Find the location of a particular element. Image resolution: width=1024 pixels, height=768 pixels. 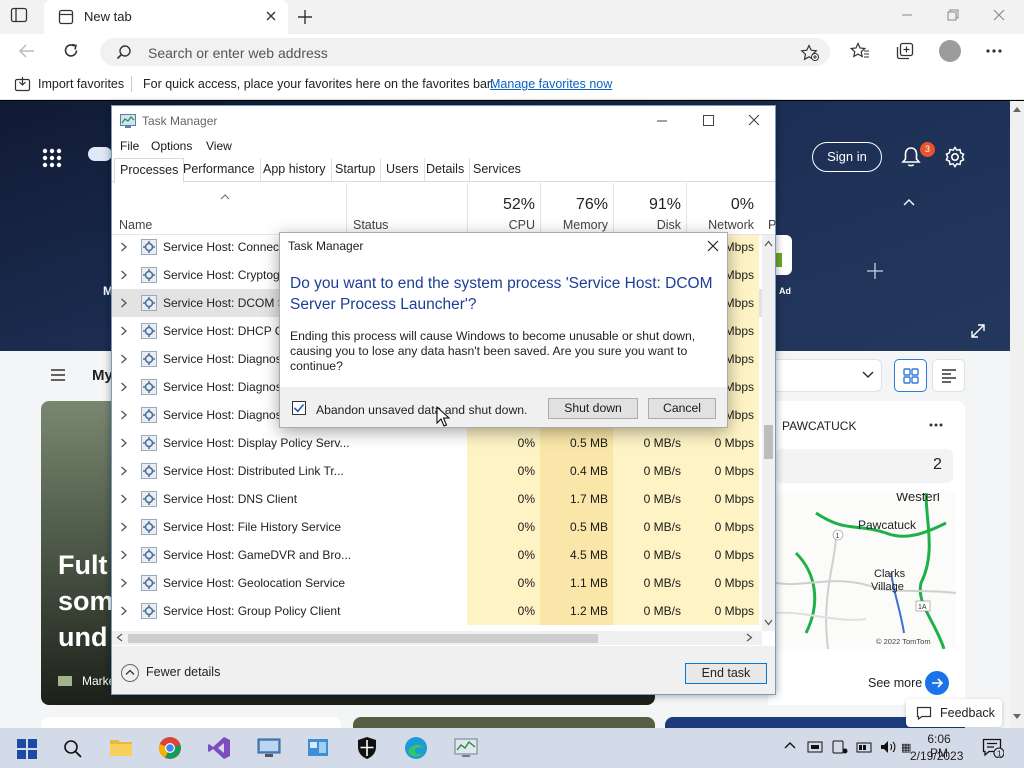

scroll-left-icon is located at coordinates (119, 637).